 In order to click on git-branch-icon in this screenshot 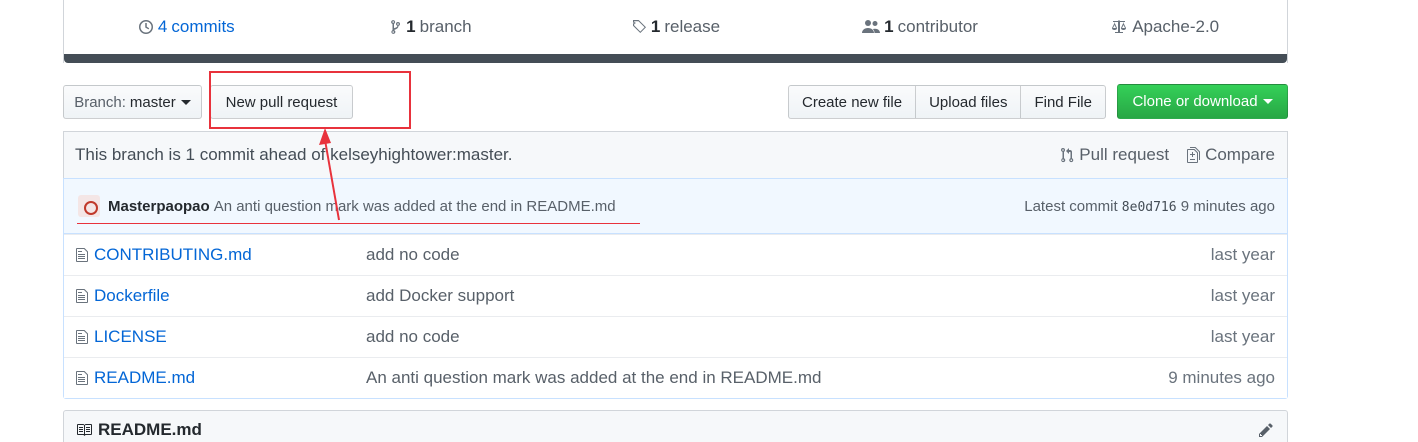, I will do `click(396, 27)`.